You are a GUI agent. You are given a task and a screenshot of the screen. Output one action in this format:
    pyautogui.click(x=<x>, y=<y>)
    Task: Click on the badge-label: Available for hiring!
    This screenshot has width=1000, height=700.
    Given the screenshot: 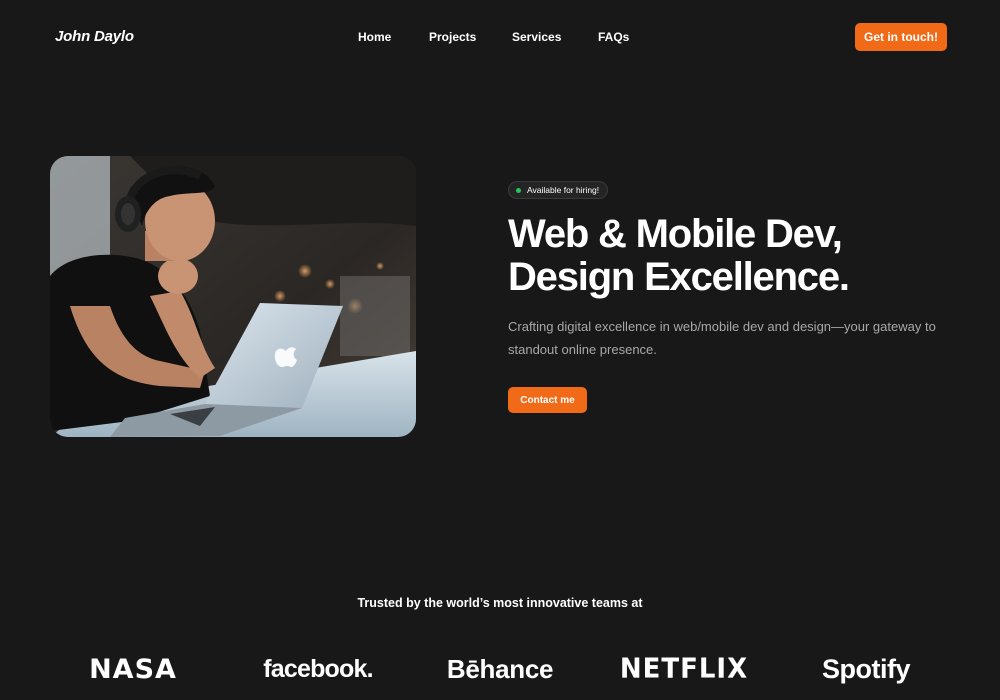 What is the action you would take?
    pyautogui.click(x=563, y=190)
    